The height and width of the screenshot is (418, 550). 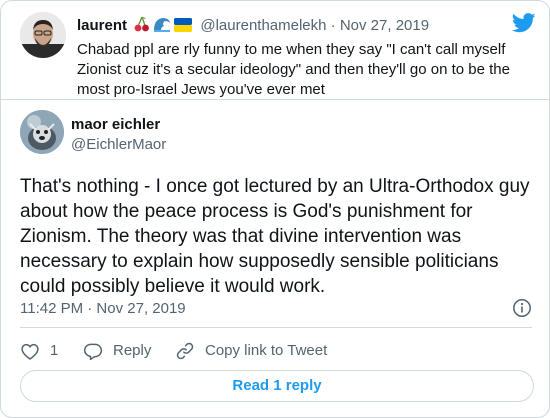 What do you see at coordinates (185, 351) in the screenshot?
I see `link-icon` at bounding box center [185, 351].